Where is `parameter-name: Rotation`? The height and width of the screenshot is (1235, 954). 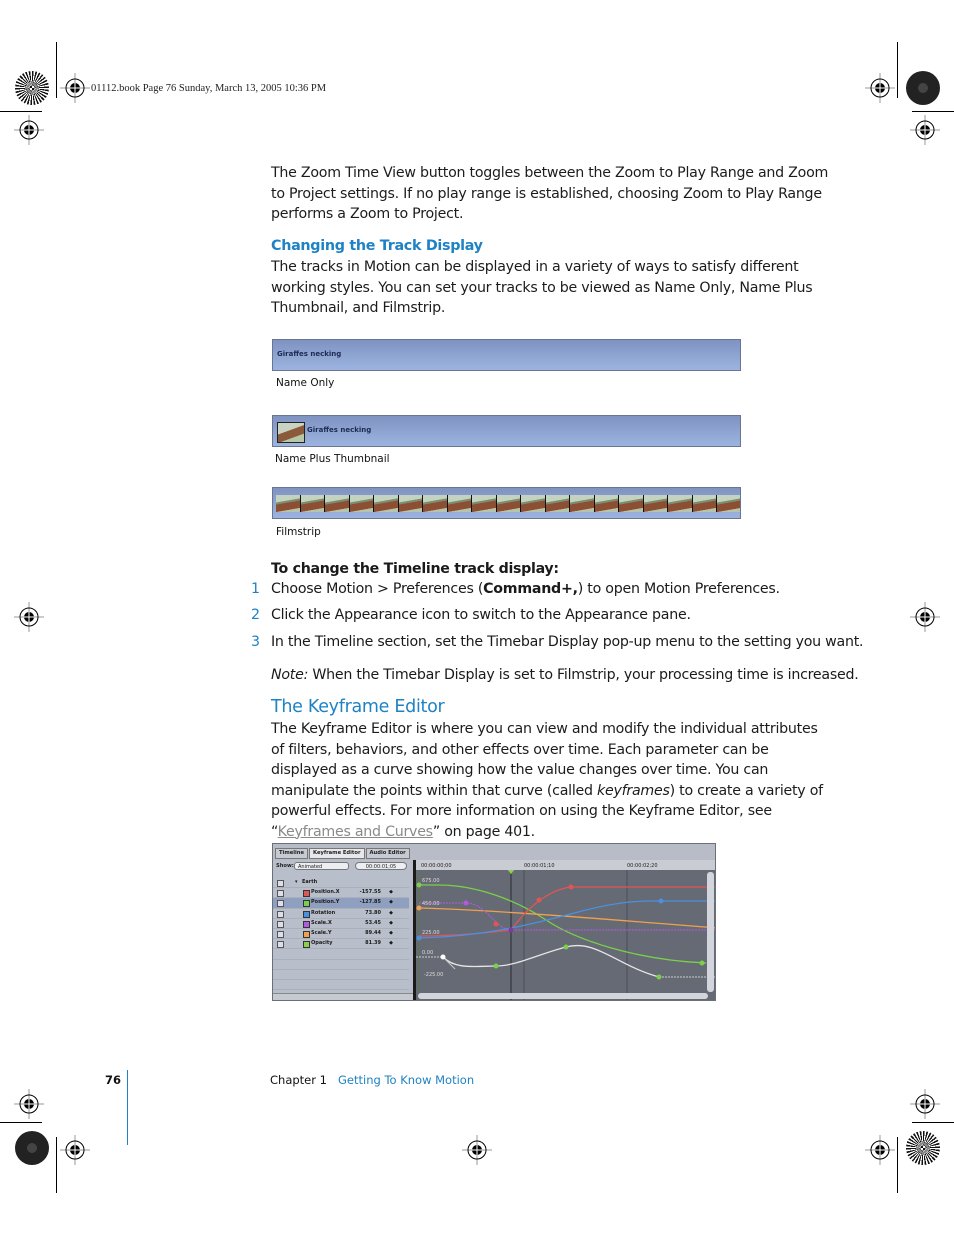
parameter-name: Rotation is located at coordinates (323, 912).